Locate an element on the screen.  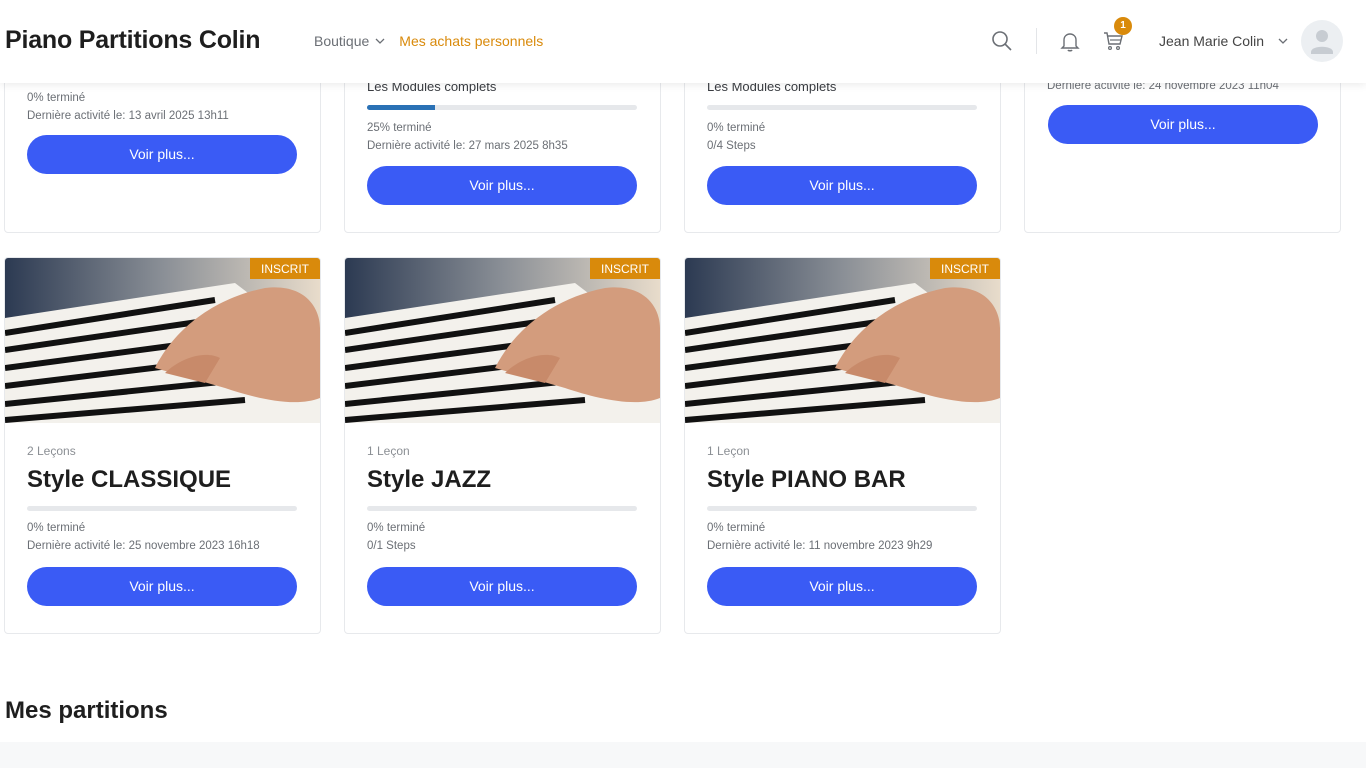
search-icon is located at coordinates (1002, 41).